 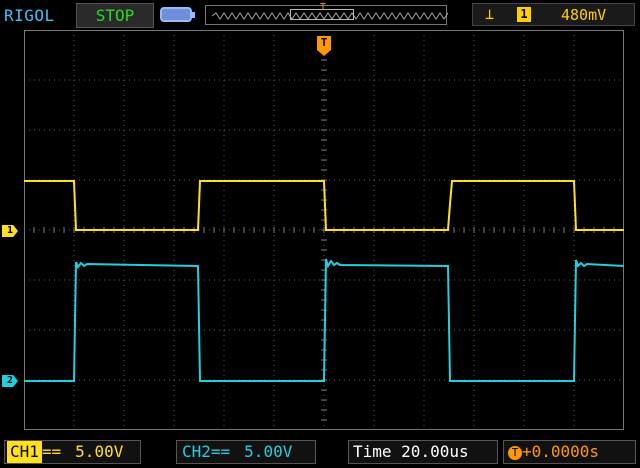 I want to click on ch2-scale: 5.00V, so click(x=268, y=451).